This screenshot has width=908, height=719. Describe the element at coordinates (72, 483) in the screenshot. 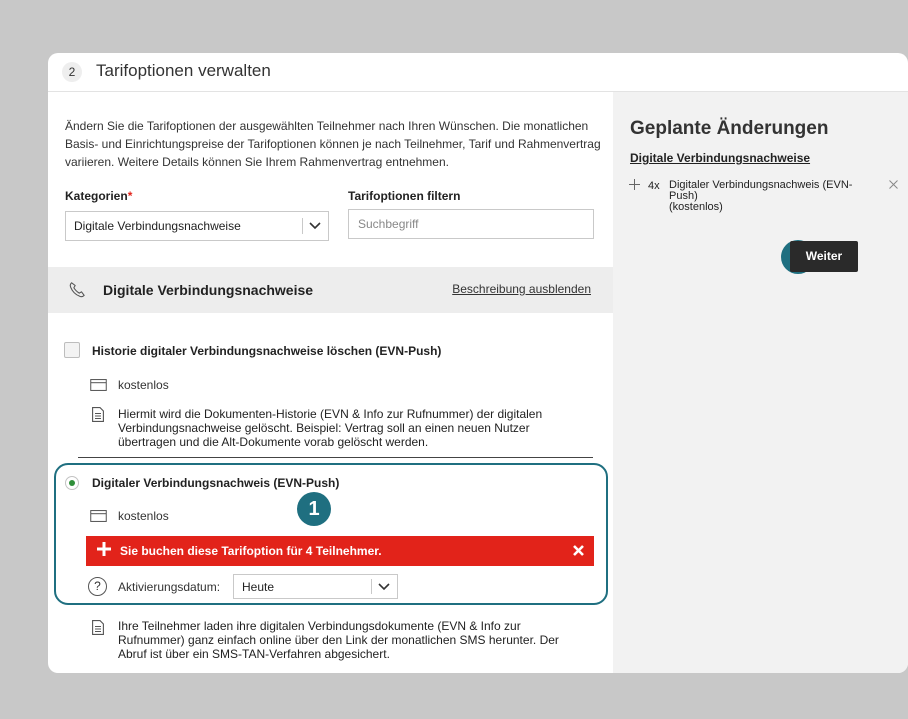

I see `option2-radio` at that location.